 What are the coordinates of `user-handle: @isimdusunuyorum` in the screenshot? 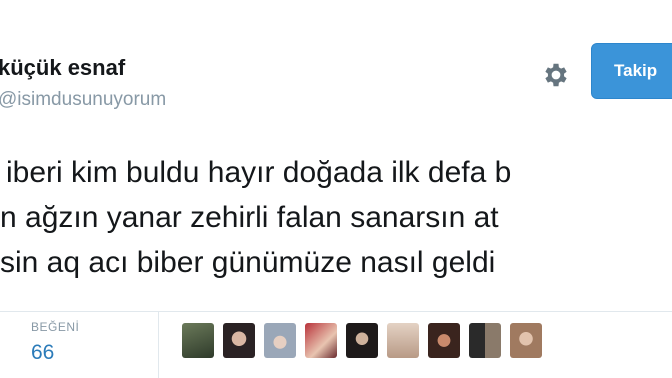 It's located at (83, 100).